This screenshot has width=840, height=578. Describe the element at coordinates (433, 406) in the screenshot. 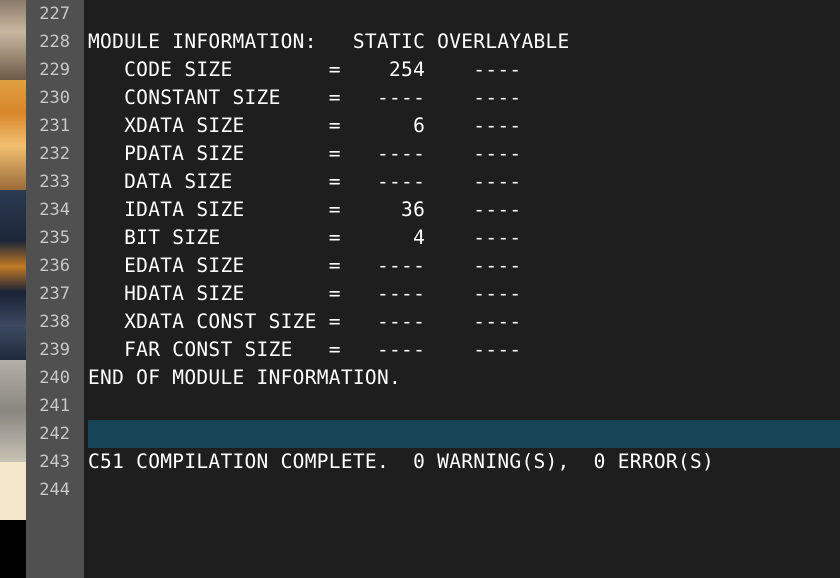

I see `editor-line: 241` at that location.